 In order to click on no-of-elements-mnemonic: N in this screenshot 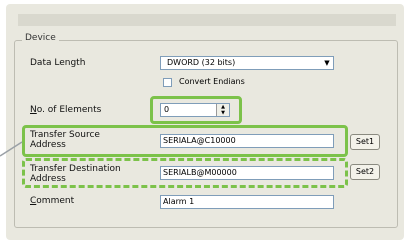, I will do `click(33, 110)`.